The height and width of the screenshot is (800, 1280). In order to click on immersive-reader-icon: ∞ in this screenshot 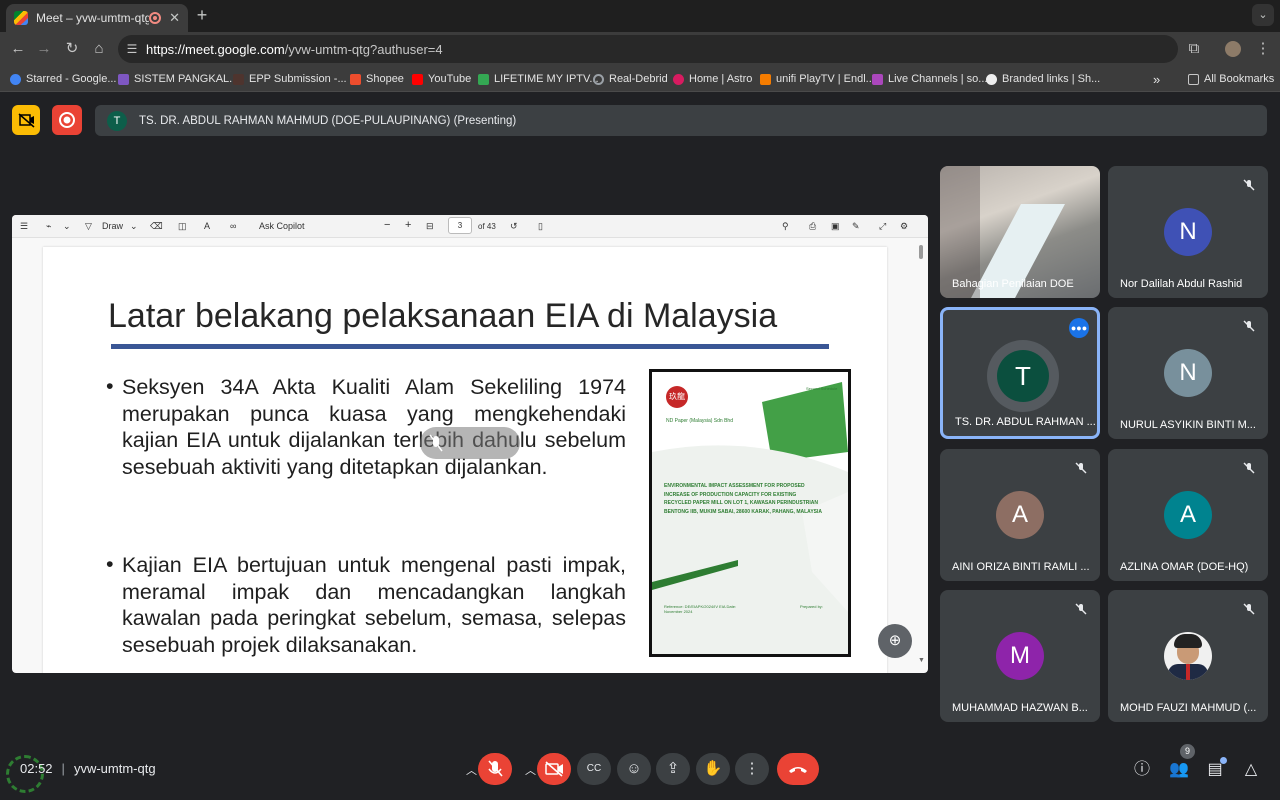, I will do `click(233, 226)`.